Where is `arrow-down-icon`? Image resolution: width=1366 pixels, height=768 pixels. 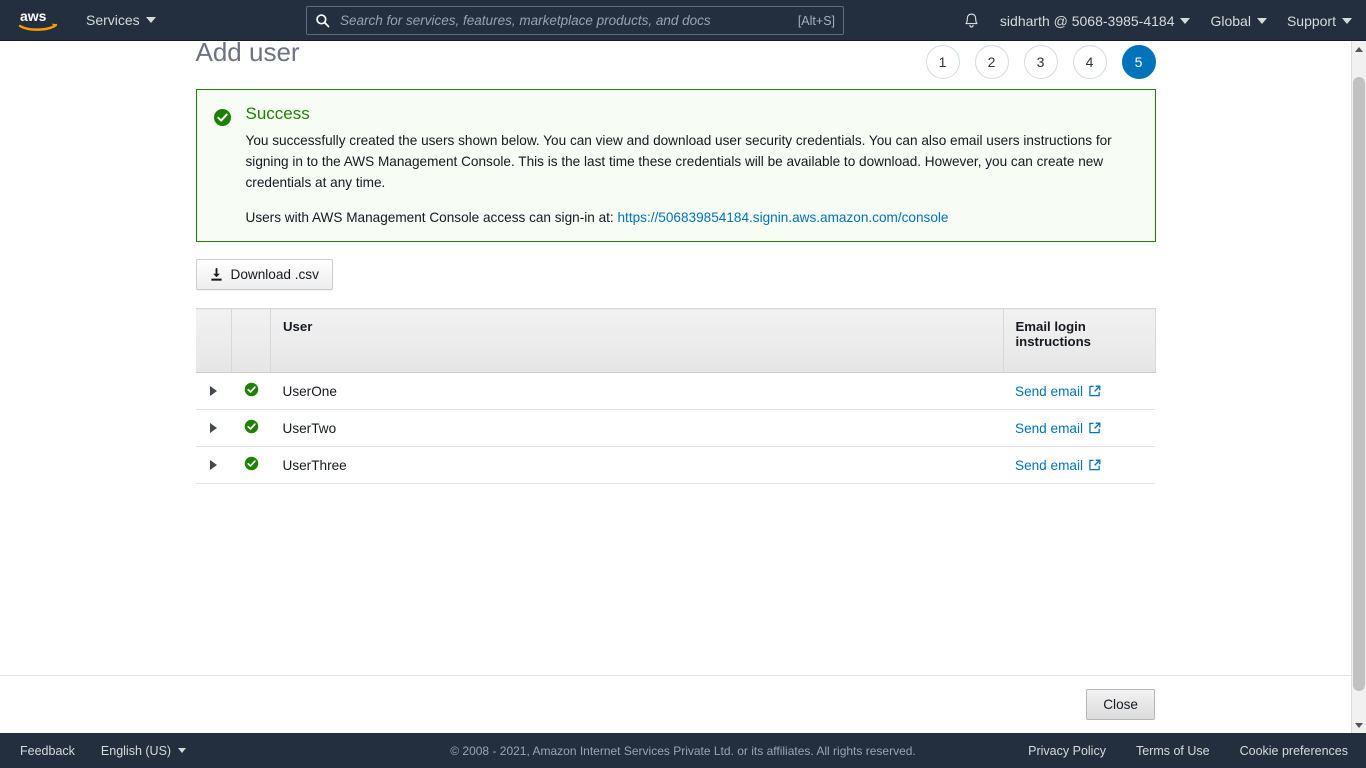 arrow-down-icon is located at coordinates (1359, 725).